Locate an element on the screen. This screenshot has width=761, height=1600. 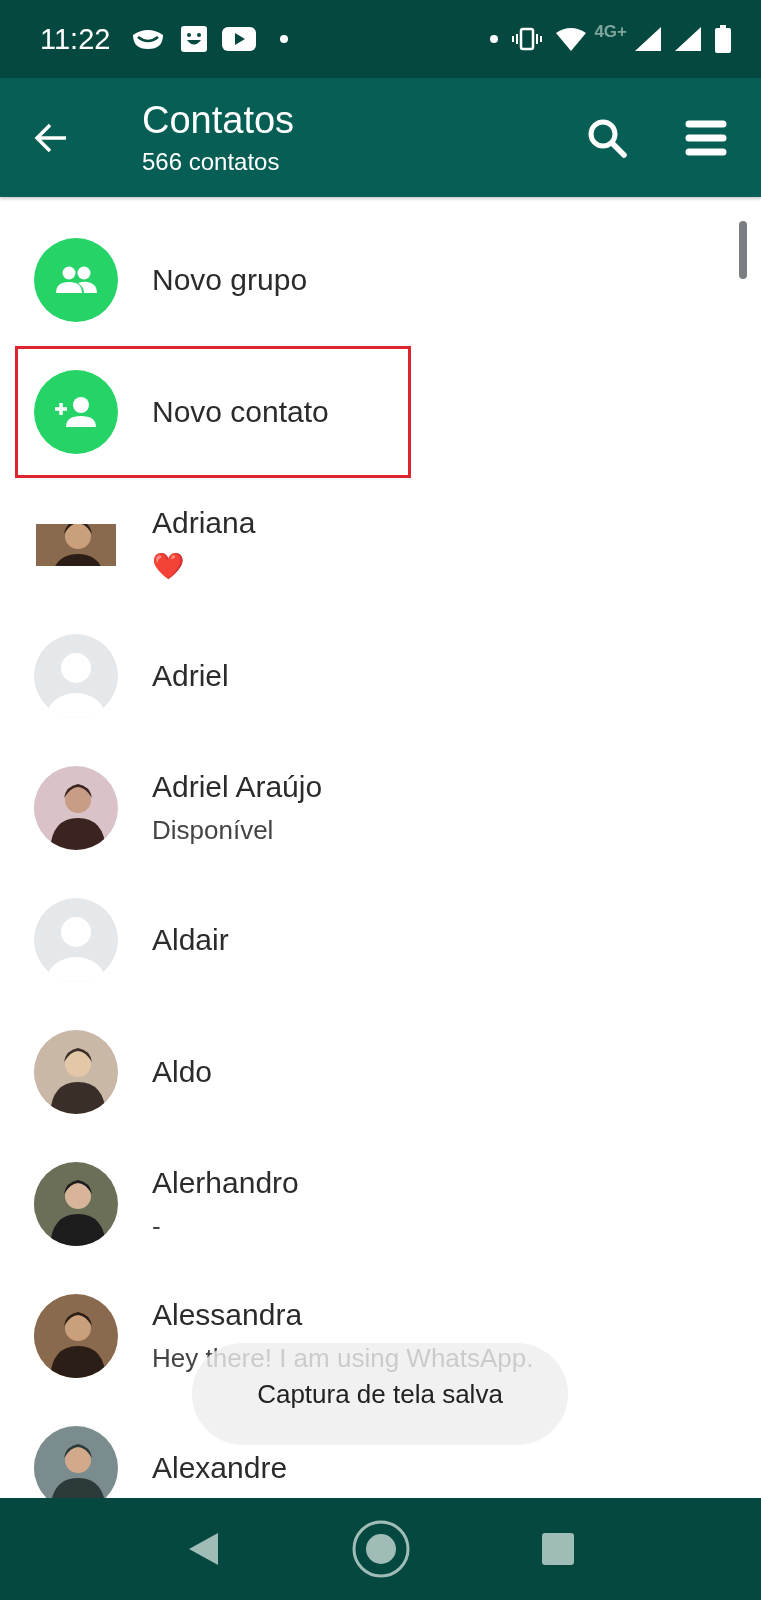
contact-name: Adriel is located at coordinates (190, 676).